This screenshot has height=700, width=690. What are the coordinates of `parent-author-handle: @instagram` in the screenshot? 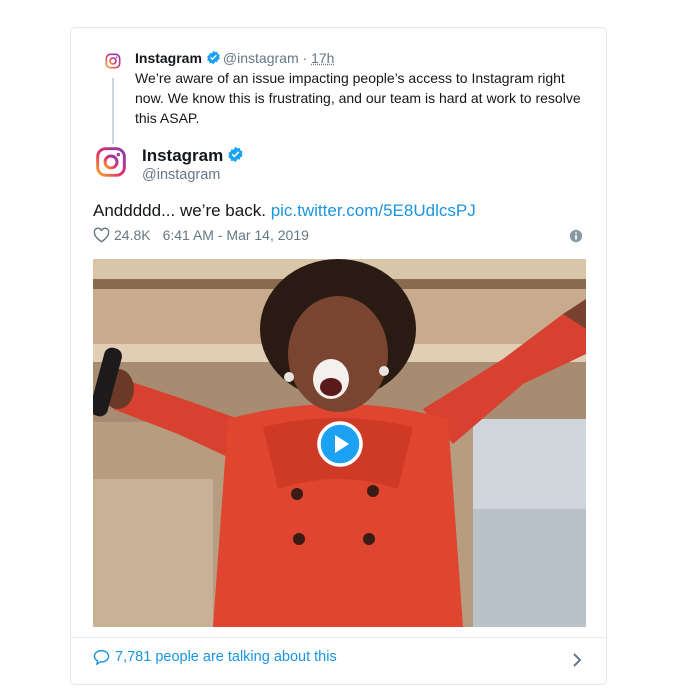 It's located at (261, 58).